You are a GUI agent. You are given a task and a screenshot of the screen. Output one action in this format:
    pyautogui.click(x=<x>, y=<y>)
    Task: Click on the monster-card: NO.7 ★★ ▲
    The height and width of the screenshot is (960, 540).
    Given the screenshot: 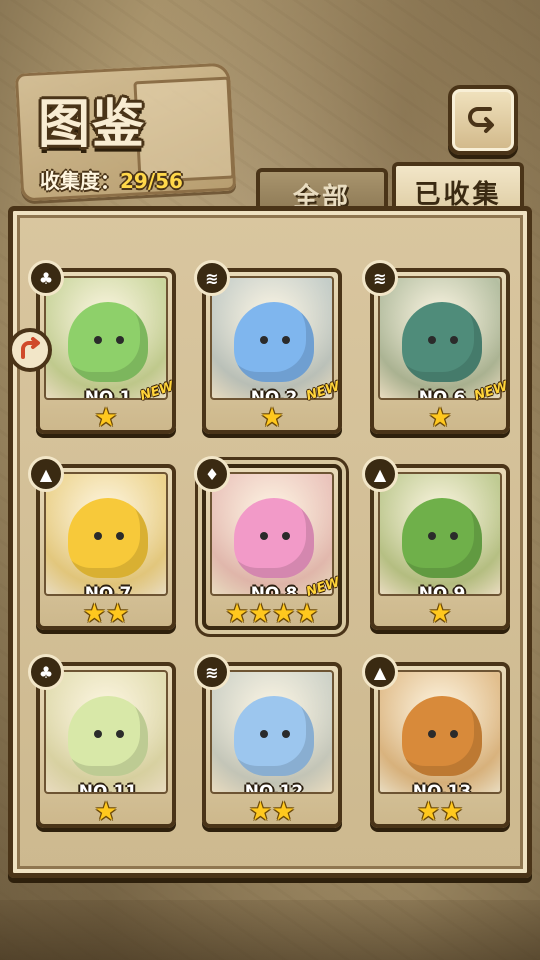 What is the action you would take?
    pyautogui.click(x=102, y=544)
    